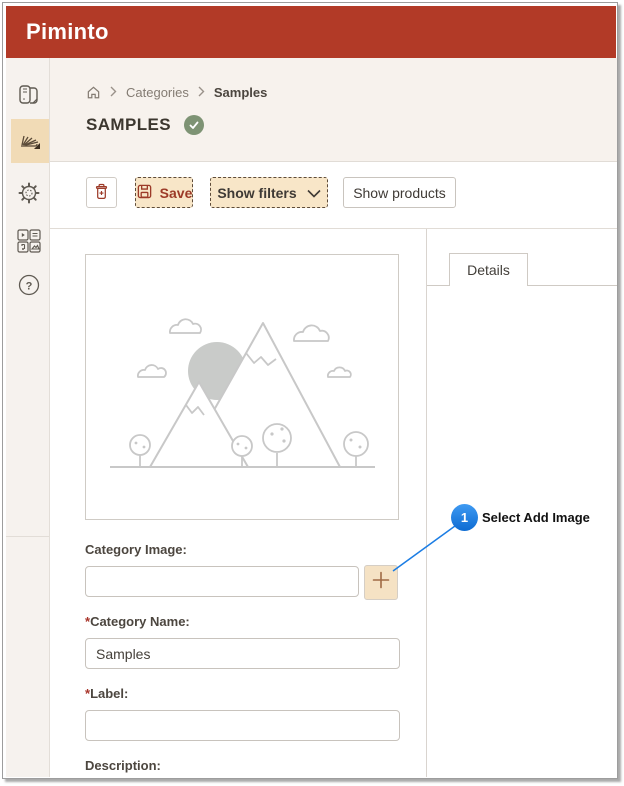 The width and height of the screenshot is (624, 786). I want to click on media-grid-icon, so click(29, 243).